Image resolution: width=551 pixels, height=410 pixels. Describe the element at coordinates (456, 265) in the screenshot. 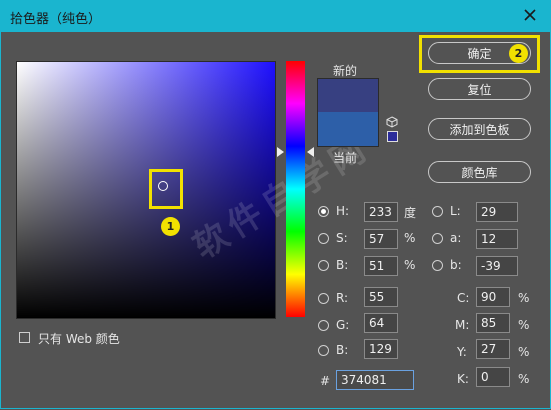

I see `label-lab-b: b:` at that location.